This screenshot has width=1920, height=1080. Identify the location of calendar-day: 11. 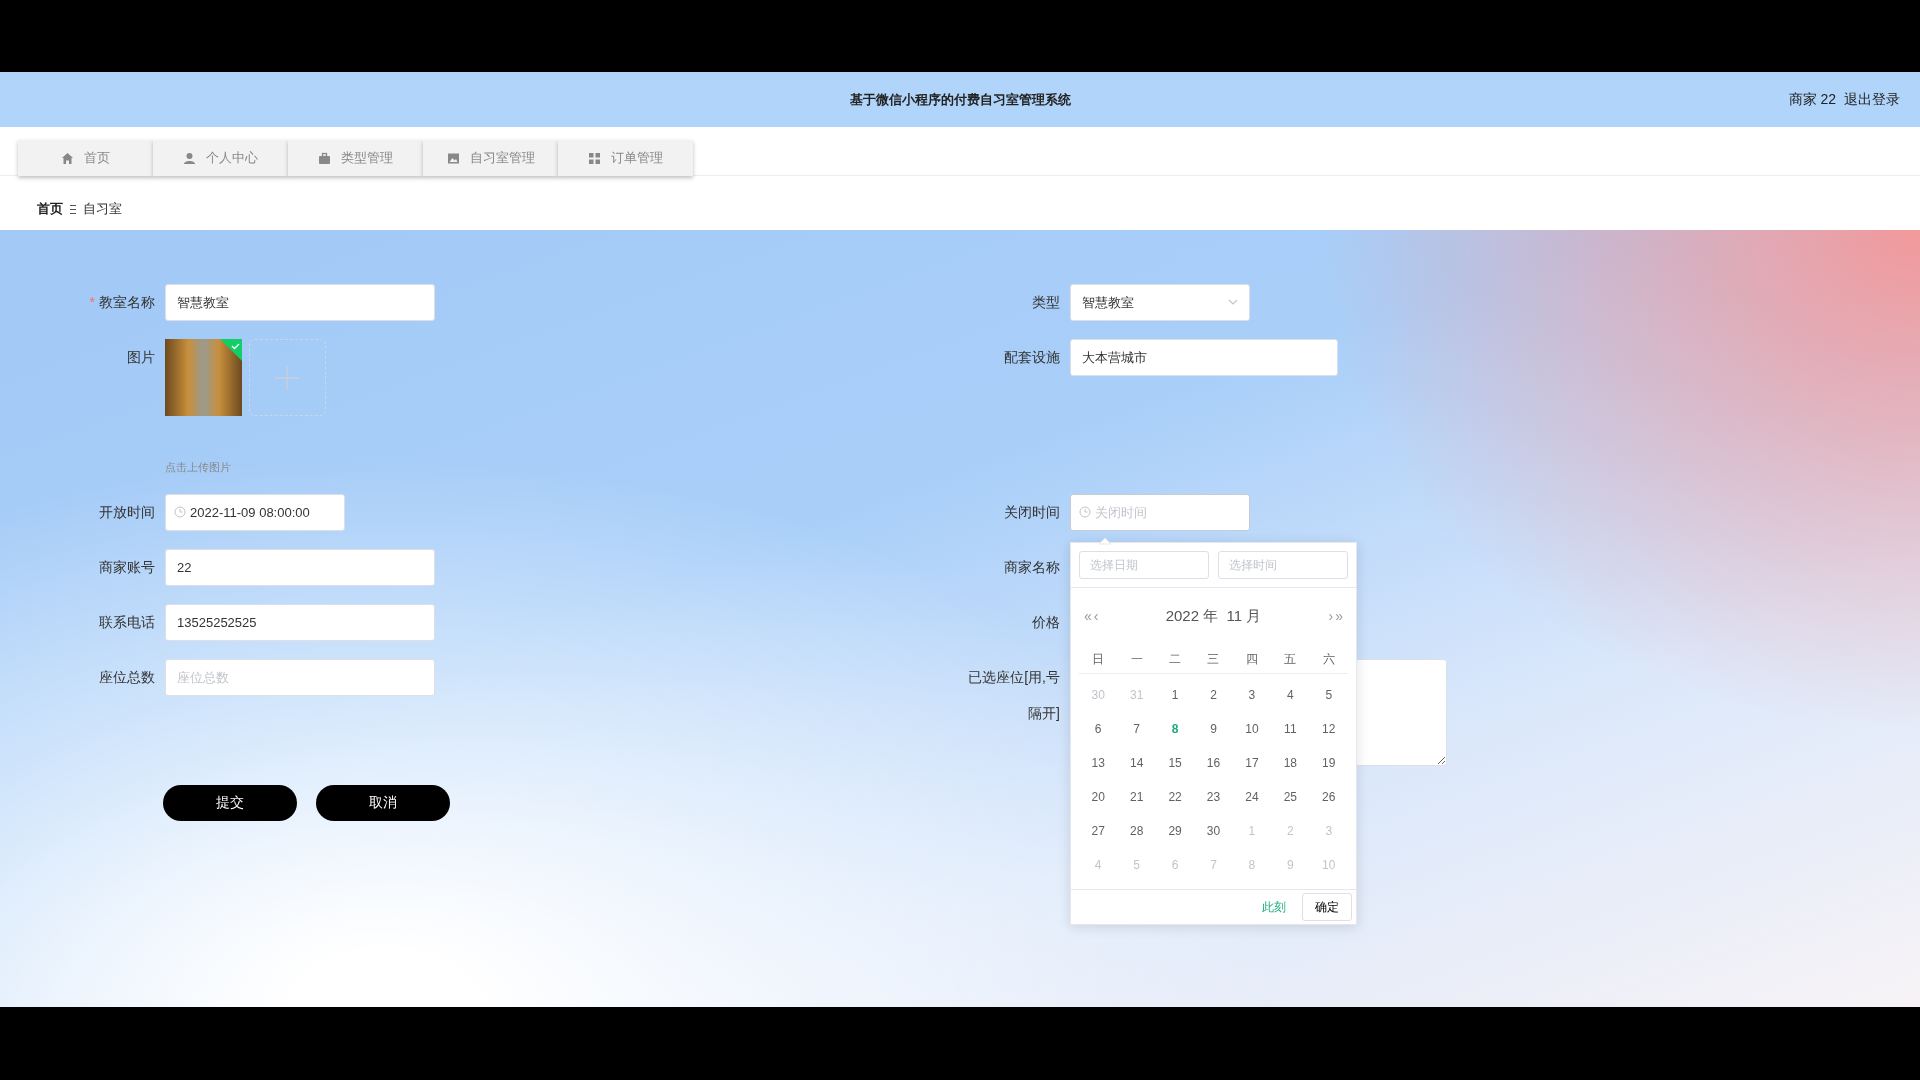
(1290, 728).